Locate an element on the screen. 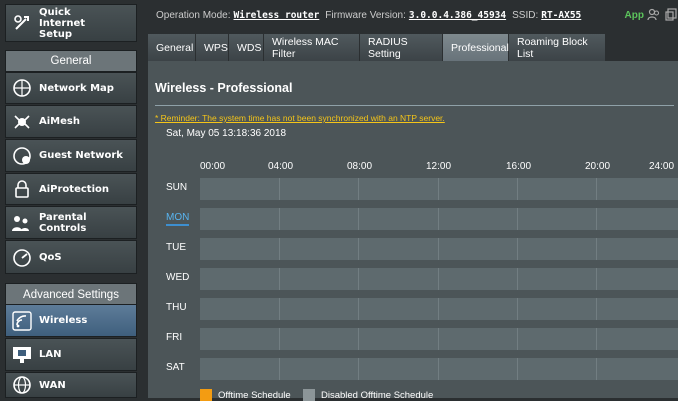 This screenshot has width=678, height=401. hour-label: 08:00 is located at coordinates (360, 166).